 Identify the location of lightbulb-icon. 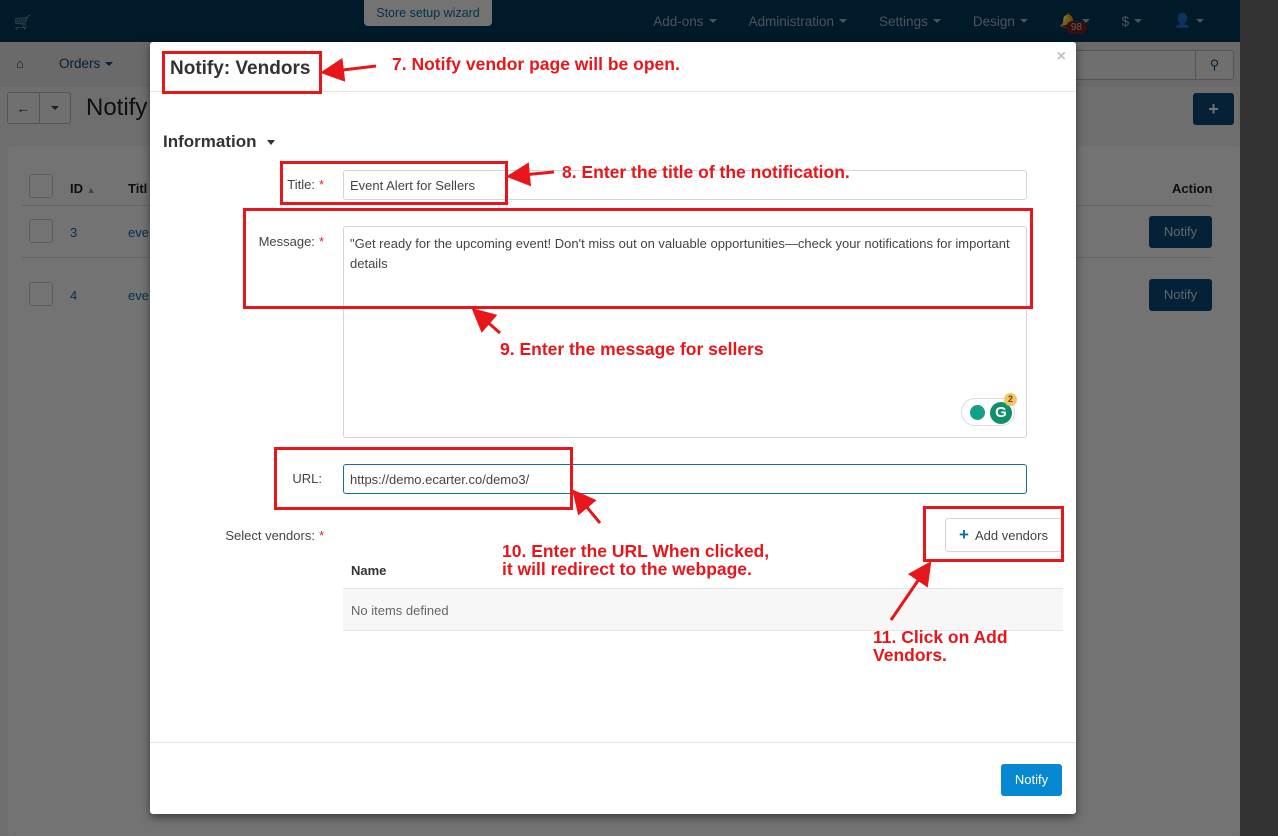
(977, 412).